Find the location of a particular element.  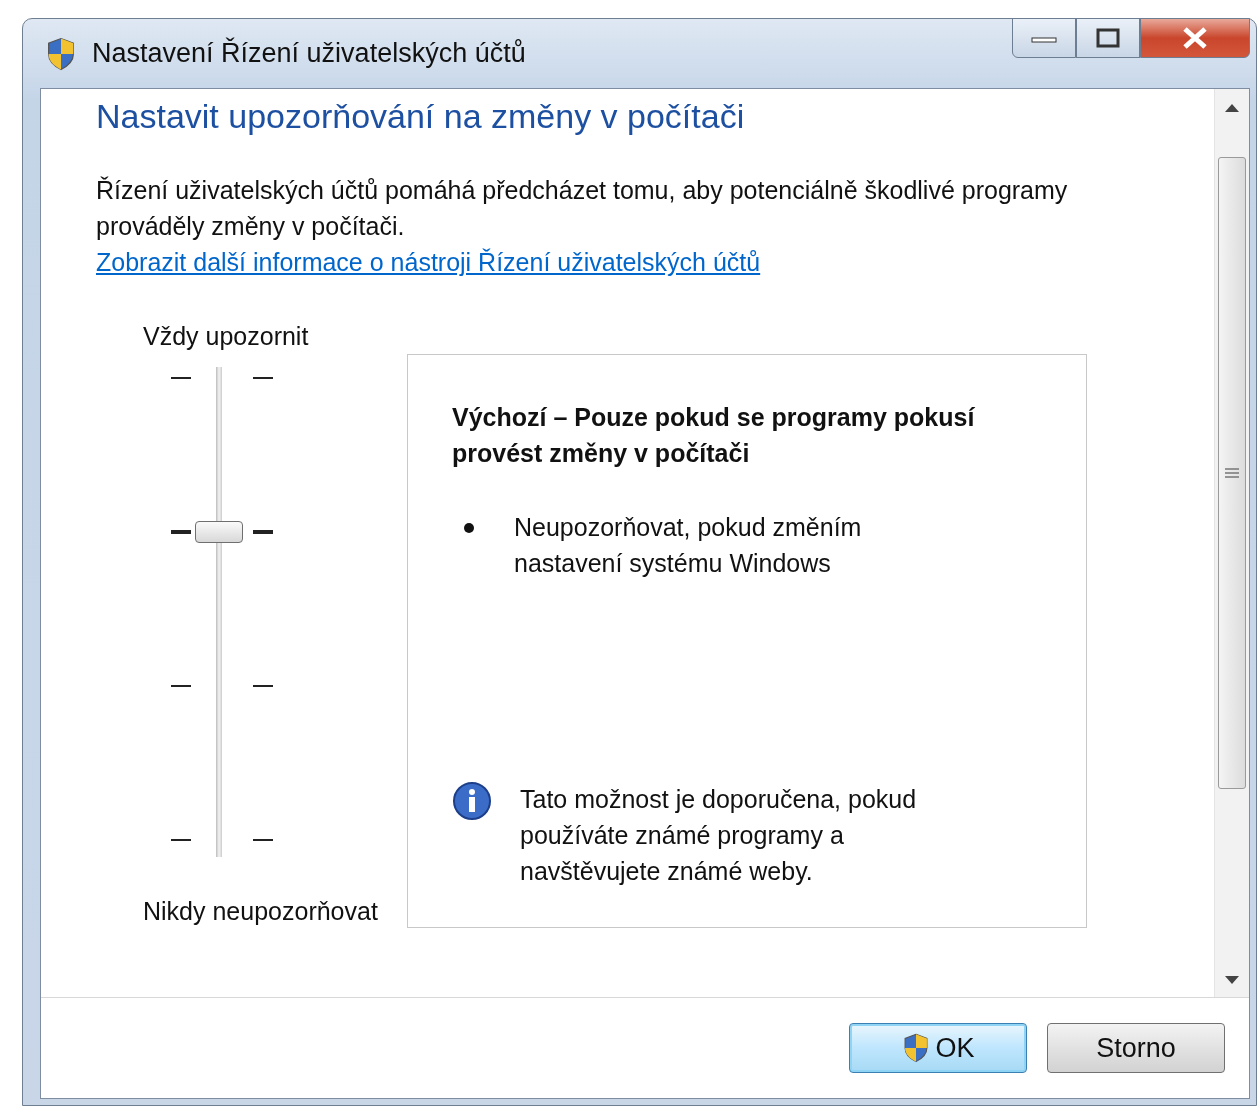

window-title: Nastavení Řízení uživatelských účtů is located at coordinates (309, 53).